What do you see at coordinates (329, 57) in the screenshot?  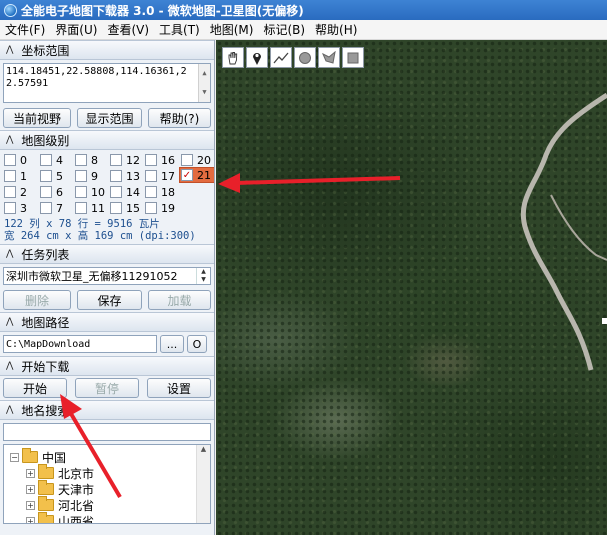 I see `polygon-tool-icon` at bounding box center [329, 57].